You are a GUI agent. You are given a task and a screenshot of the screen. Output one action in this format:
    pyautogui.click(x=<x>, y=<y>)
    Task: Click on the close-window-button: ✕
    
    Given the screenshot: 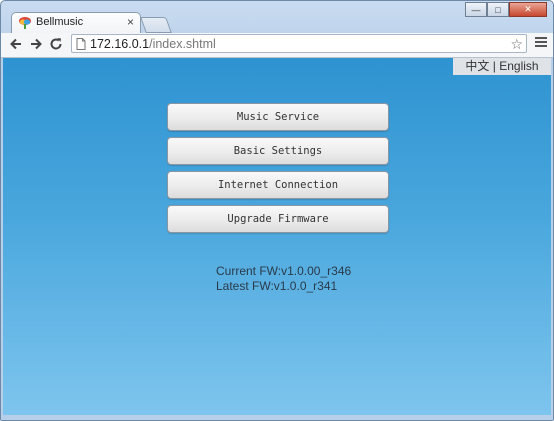 What is the action you would take?
    pyautogui.click(x=528, y=9)
    